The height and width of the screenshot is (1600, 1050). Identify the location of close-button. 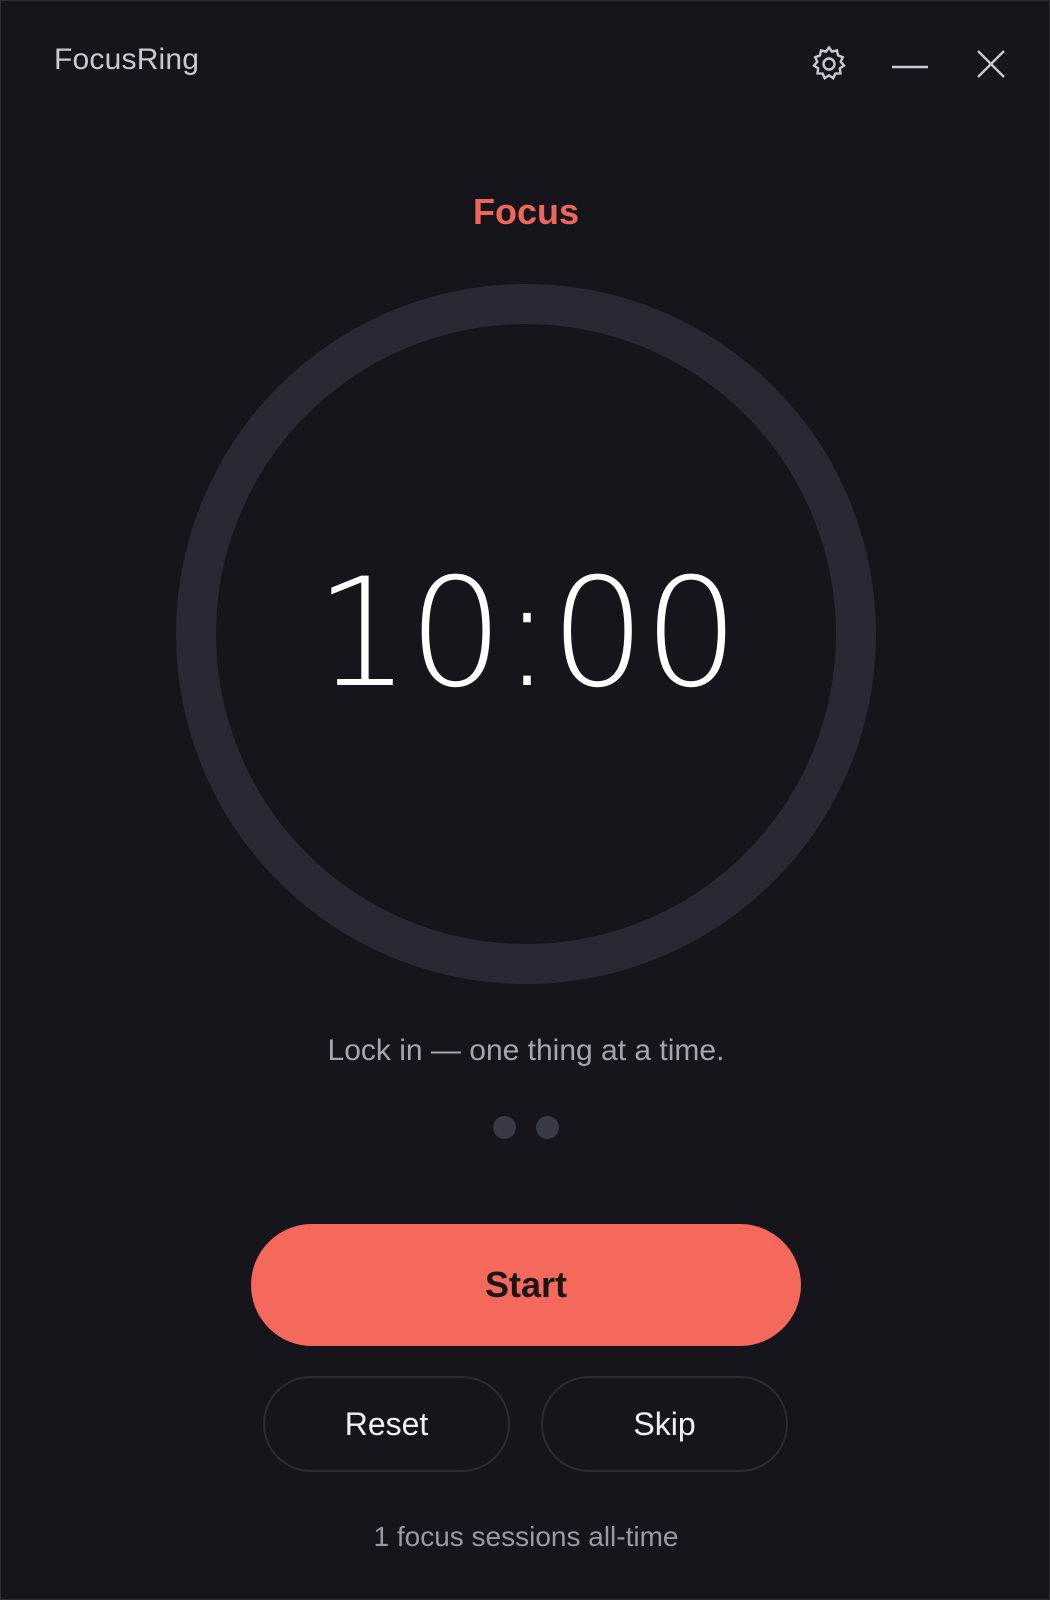
(991, 64).